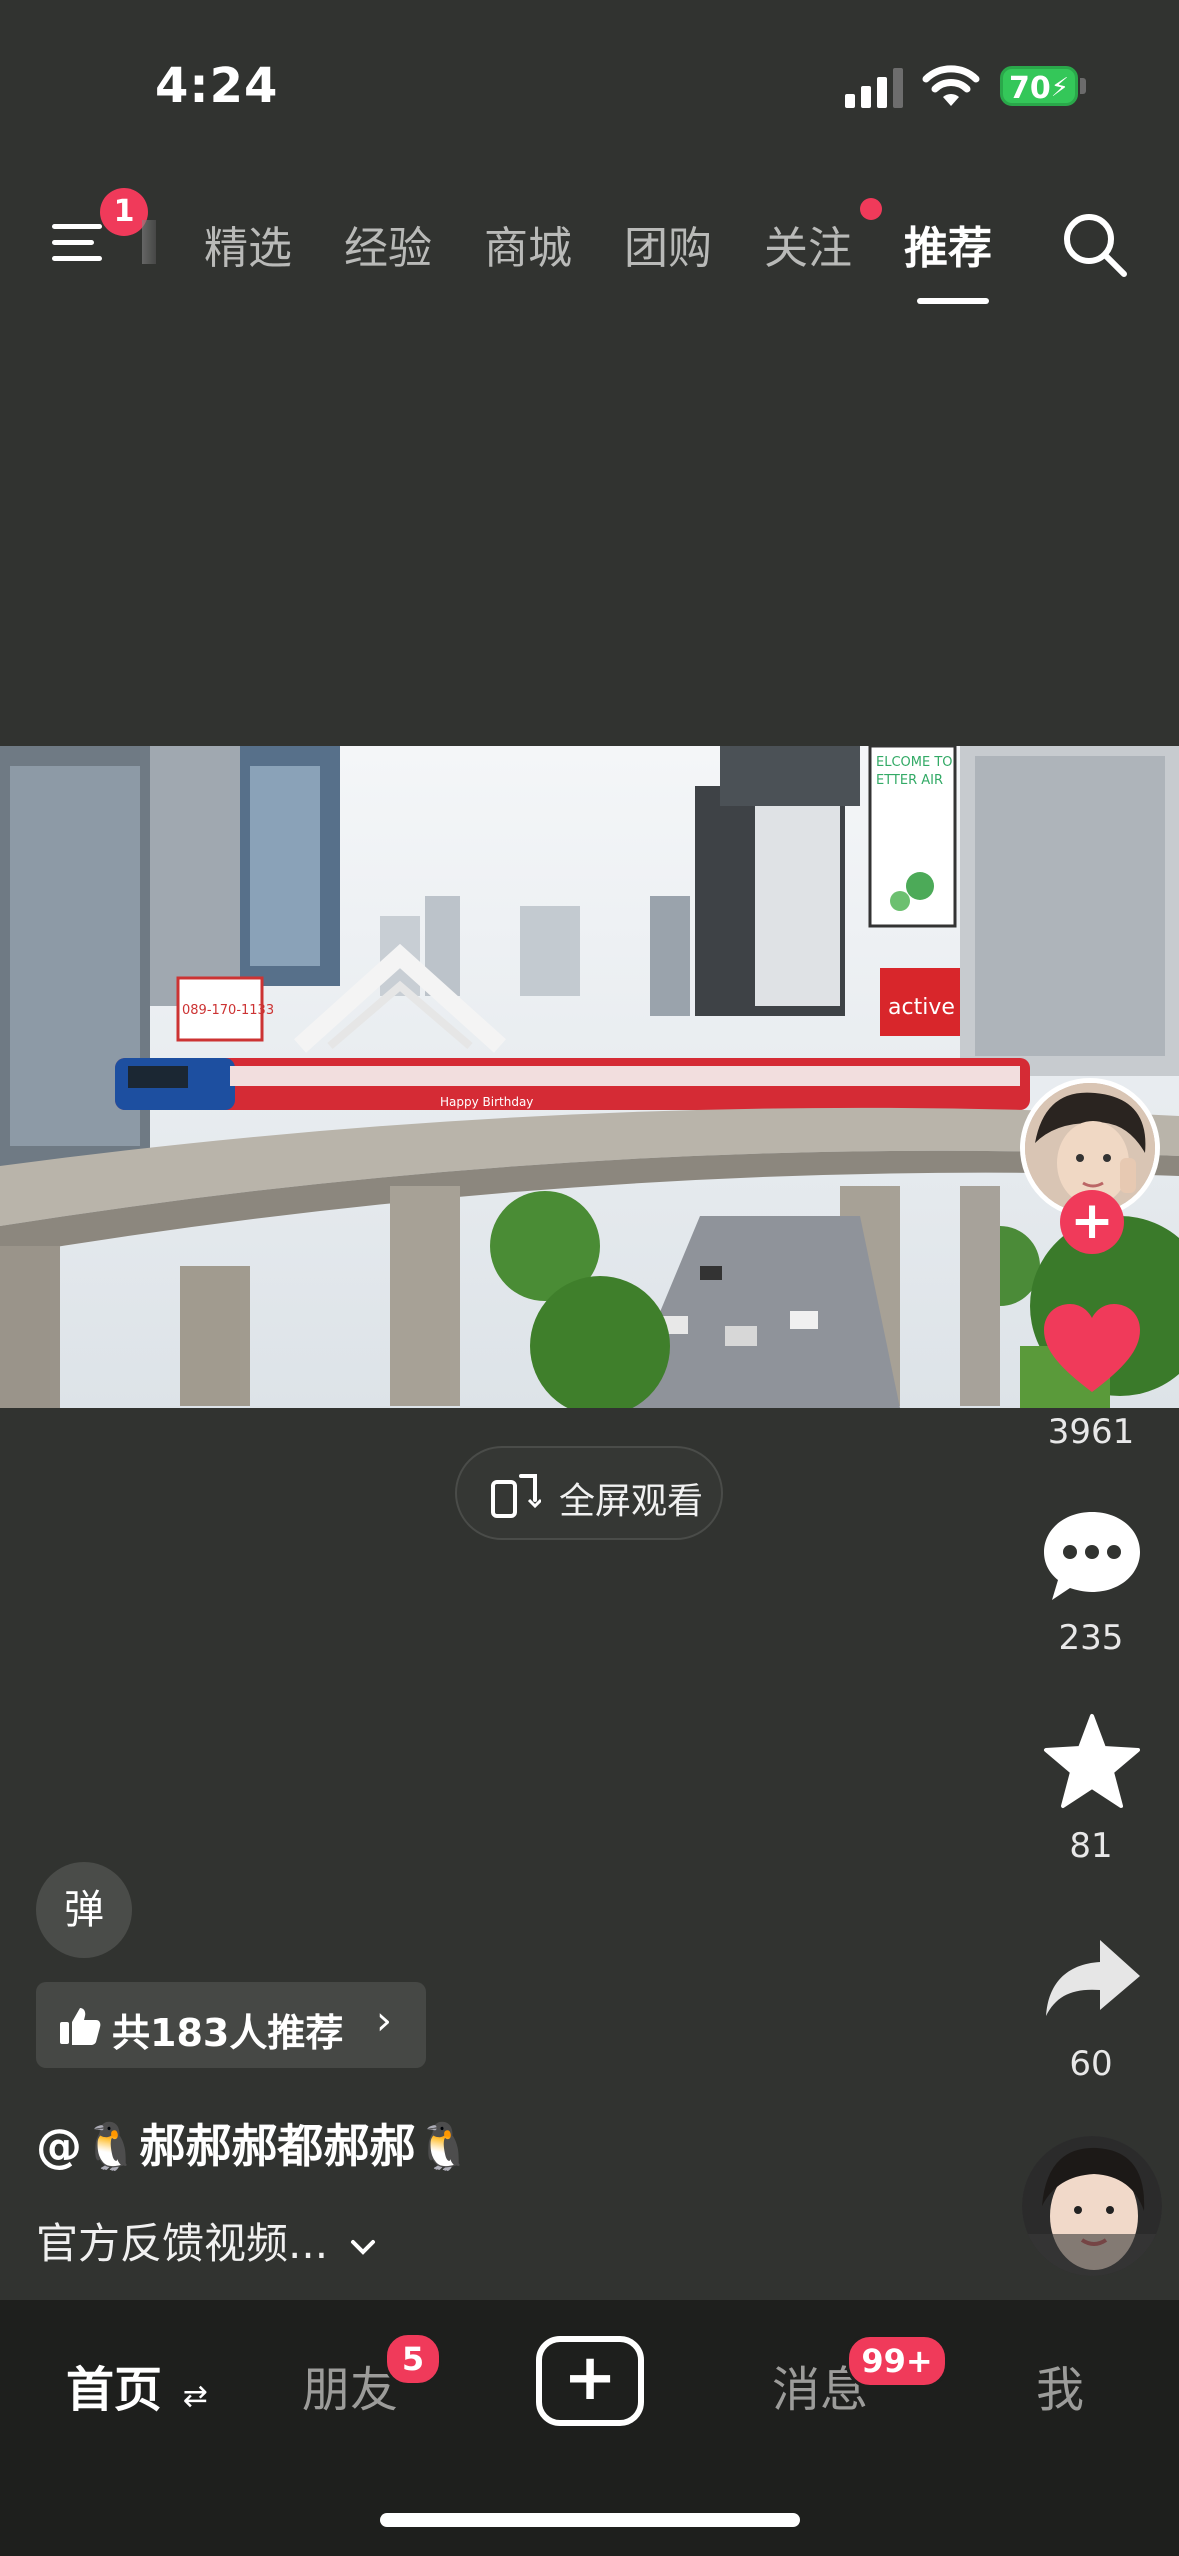 This screenshot has height=2556, width=1179. I want to click on battery-cap, so click(1083, 86).